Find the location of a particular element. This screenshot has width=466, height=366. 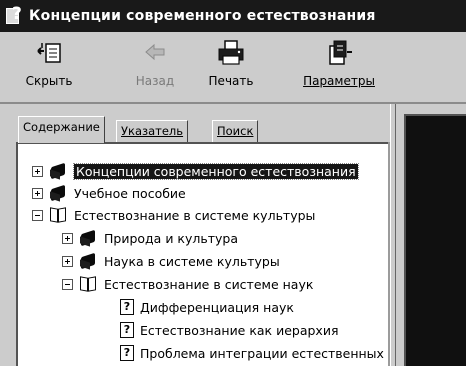

tree-item: Наука в системе культуры is located at coordinates (171, 261).